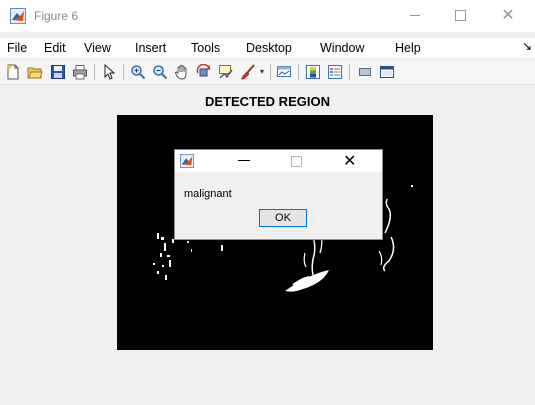  What do you see at coordinates (17, 48) in the screenshot?
I see `menu-file: File` at bounding box center [17, 48].